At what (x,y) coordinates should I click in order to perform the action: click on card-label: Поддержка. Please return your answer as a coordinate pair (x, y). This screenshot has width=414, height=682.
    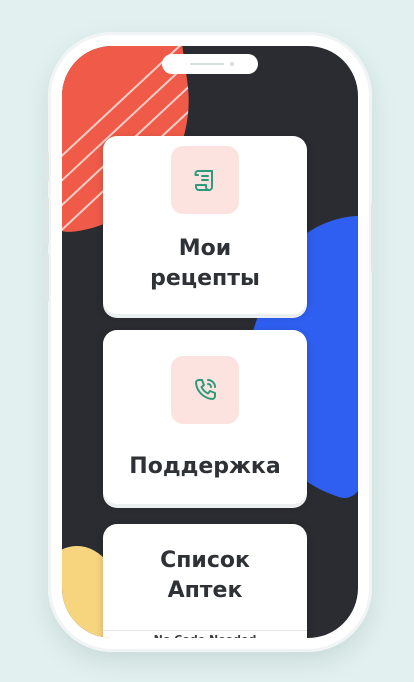
    Looking at the image, I should click on (205, 466).